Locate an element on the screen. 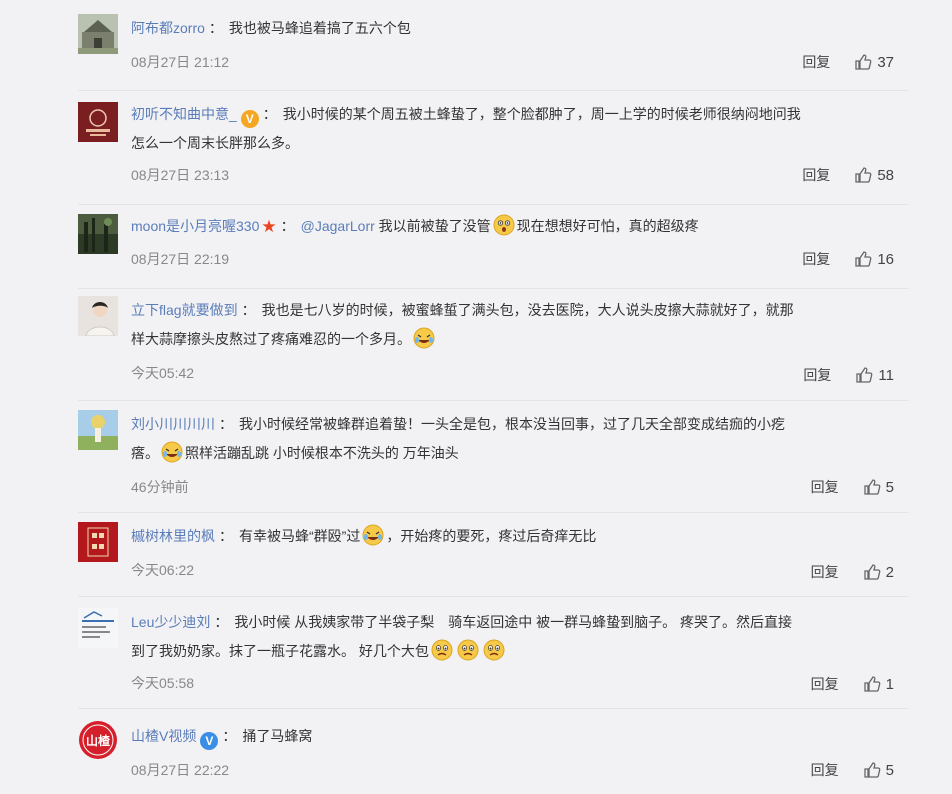 The height and width of the screenshot is (794, 952). comment-text-line2: 怎么一个周末长胖那么多。 is located at coordinates (215, 143).